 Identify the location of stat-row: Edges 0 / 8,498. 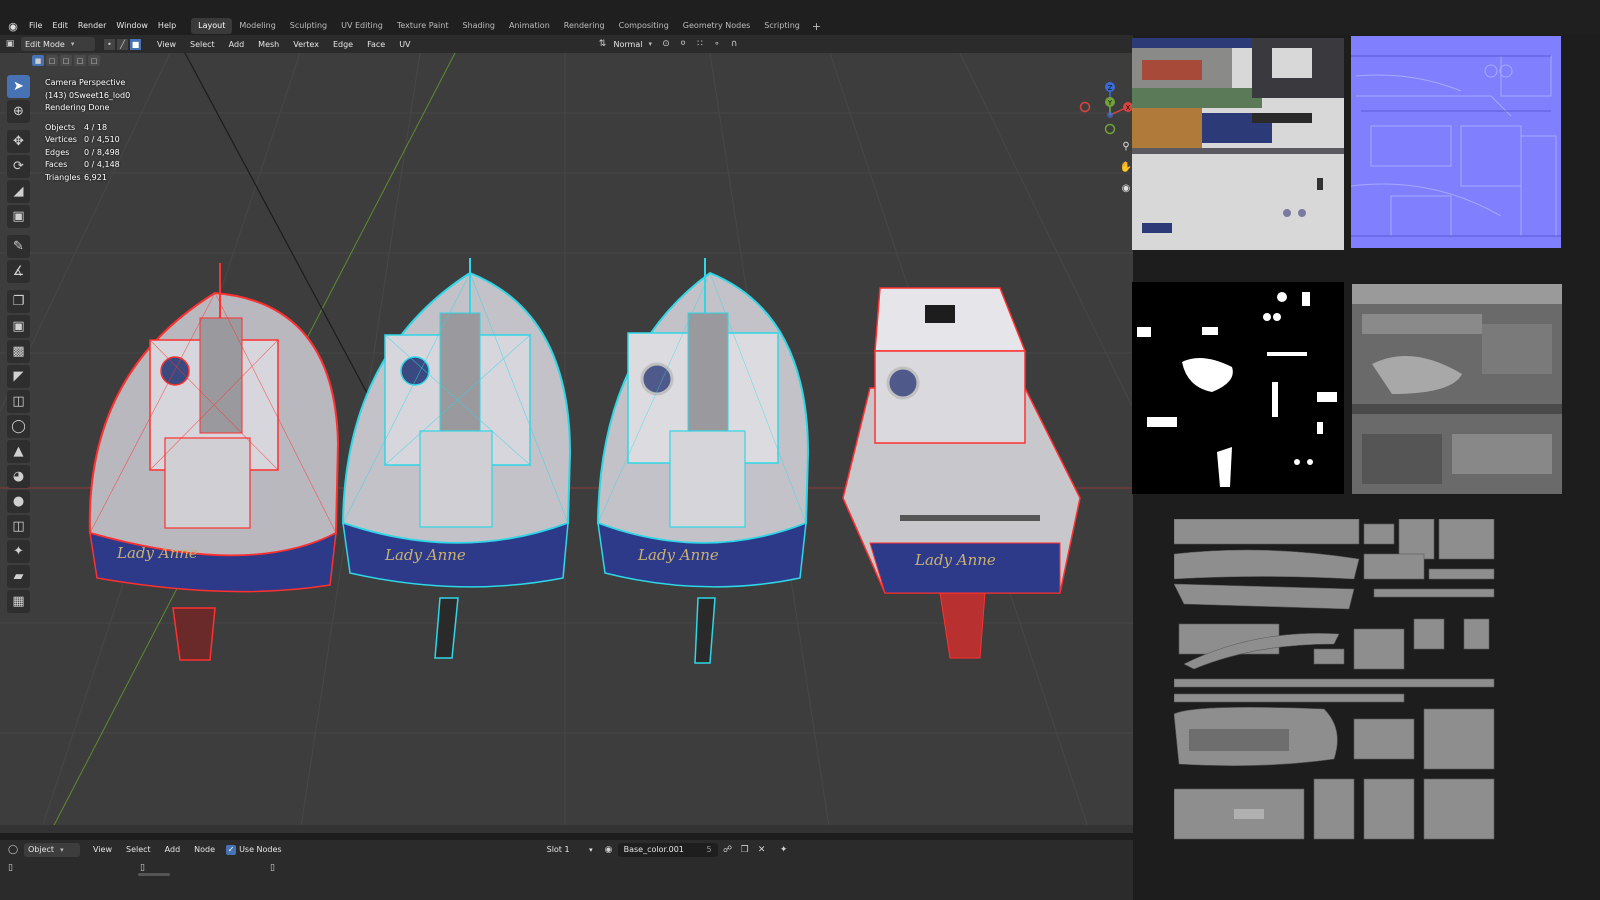
(82, 152).